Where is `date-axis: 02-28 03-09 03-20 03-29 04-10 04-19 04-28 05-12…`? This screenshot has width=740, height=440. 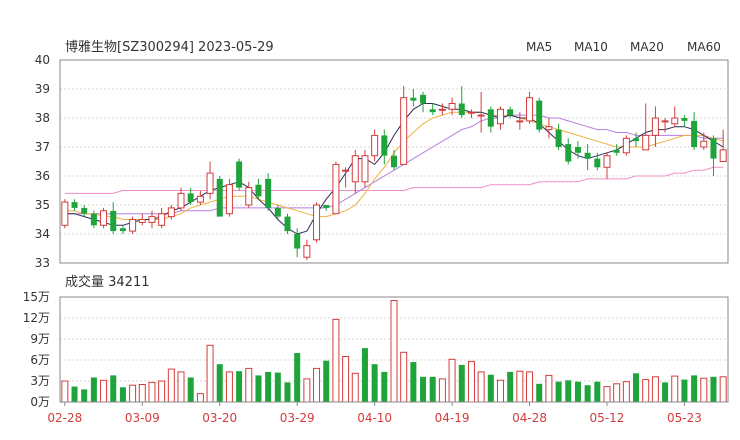 date-axis: 02-28 03-09 03-20 03-29 04-10 04-19 04-28 05-12… is located at coordinates (374, 413).